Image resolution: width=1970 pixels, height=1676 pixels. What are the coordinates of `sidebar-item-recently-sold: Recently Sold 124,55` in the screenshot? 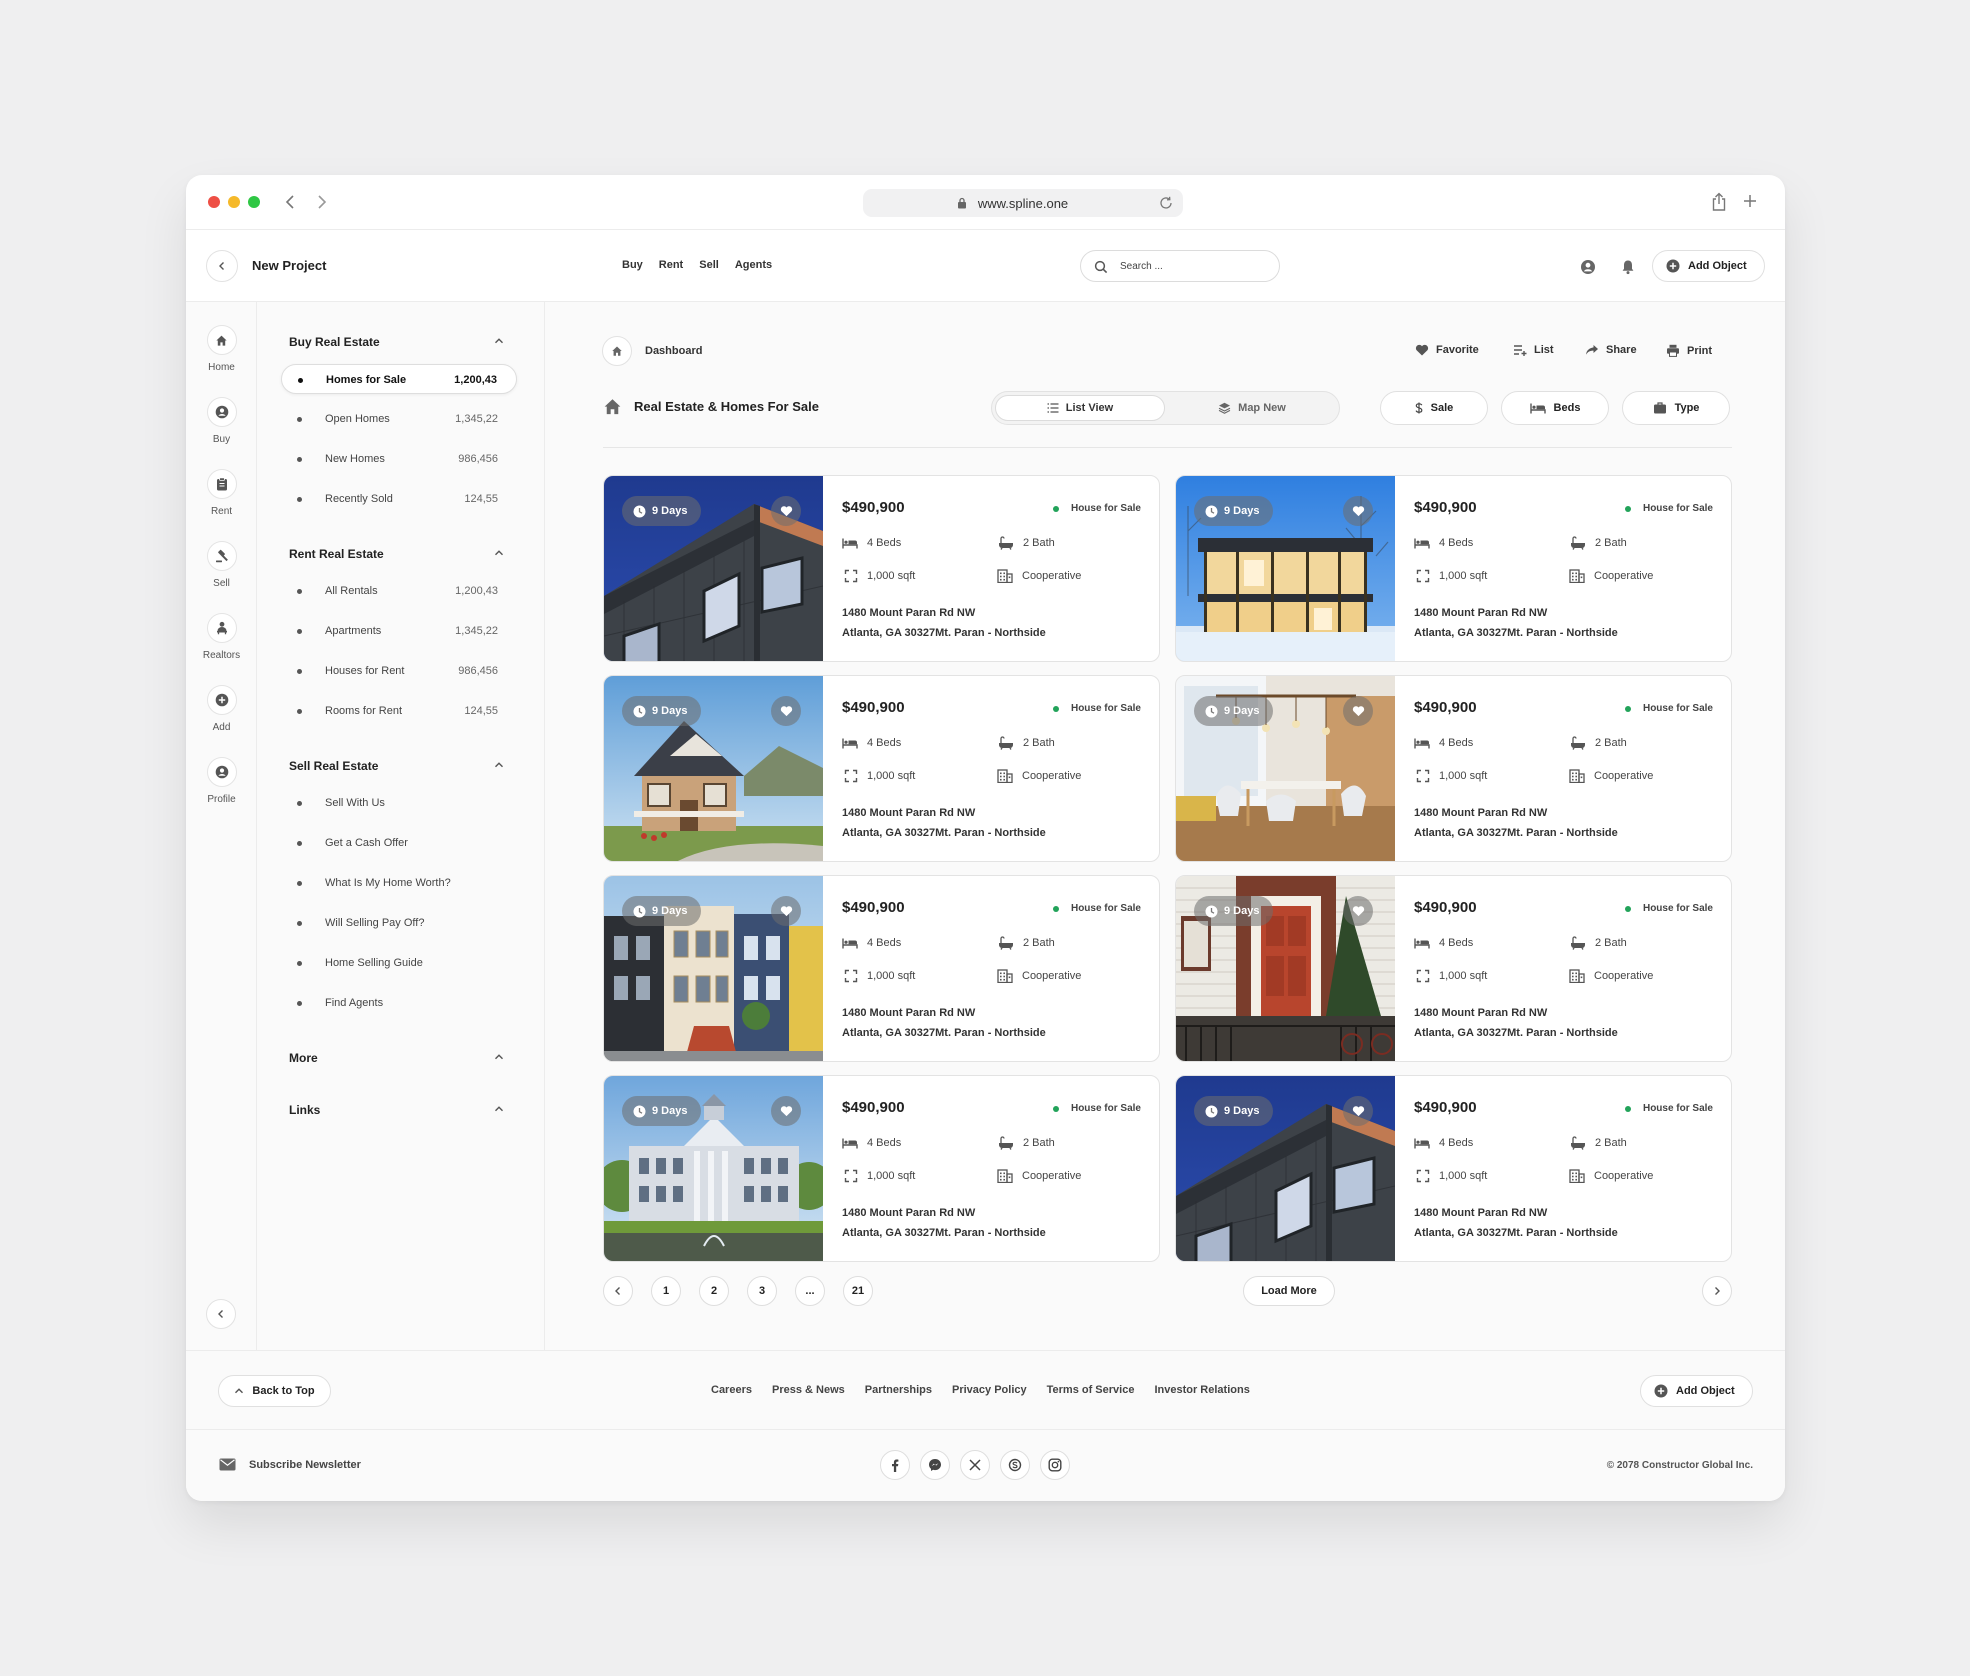 It's located at (399, 499).